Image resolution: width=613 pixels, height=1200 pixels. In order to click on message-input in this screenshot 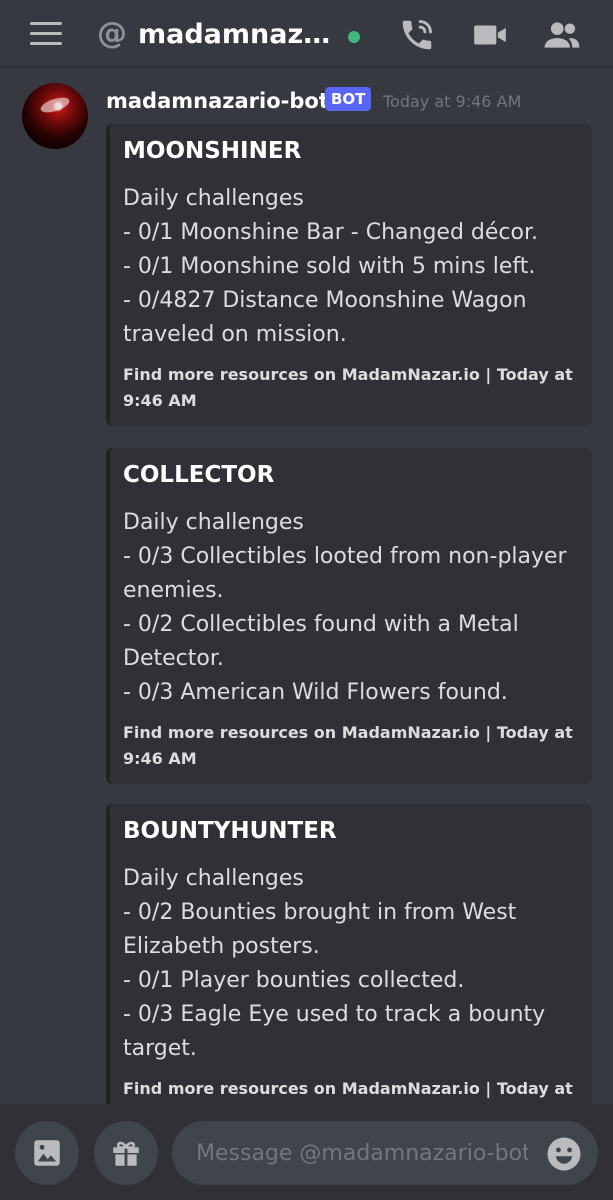, I will do `click(385, 1153)`.